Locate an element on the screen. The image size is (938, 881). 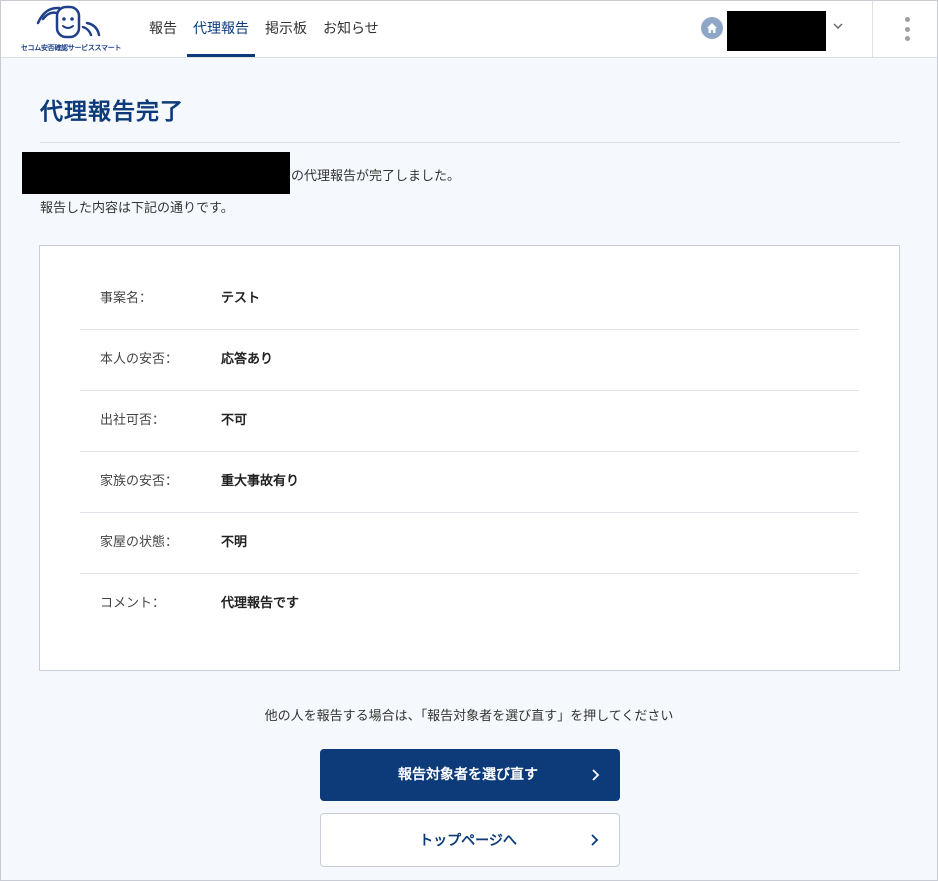
top-page-button: トップページへ is located at coordinates (470, 840).